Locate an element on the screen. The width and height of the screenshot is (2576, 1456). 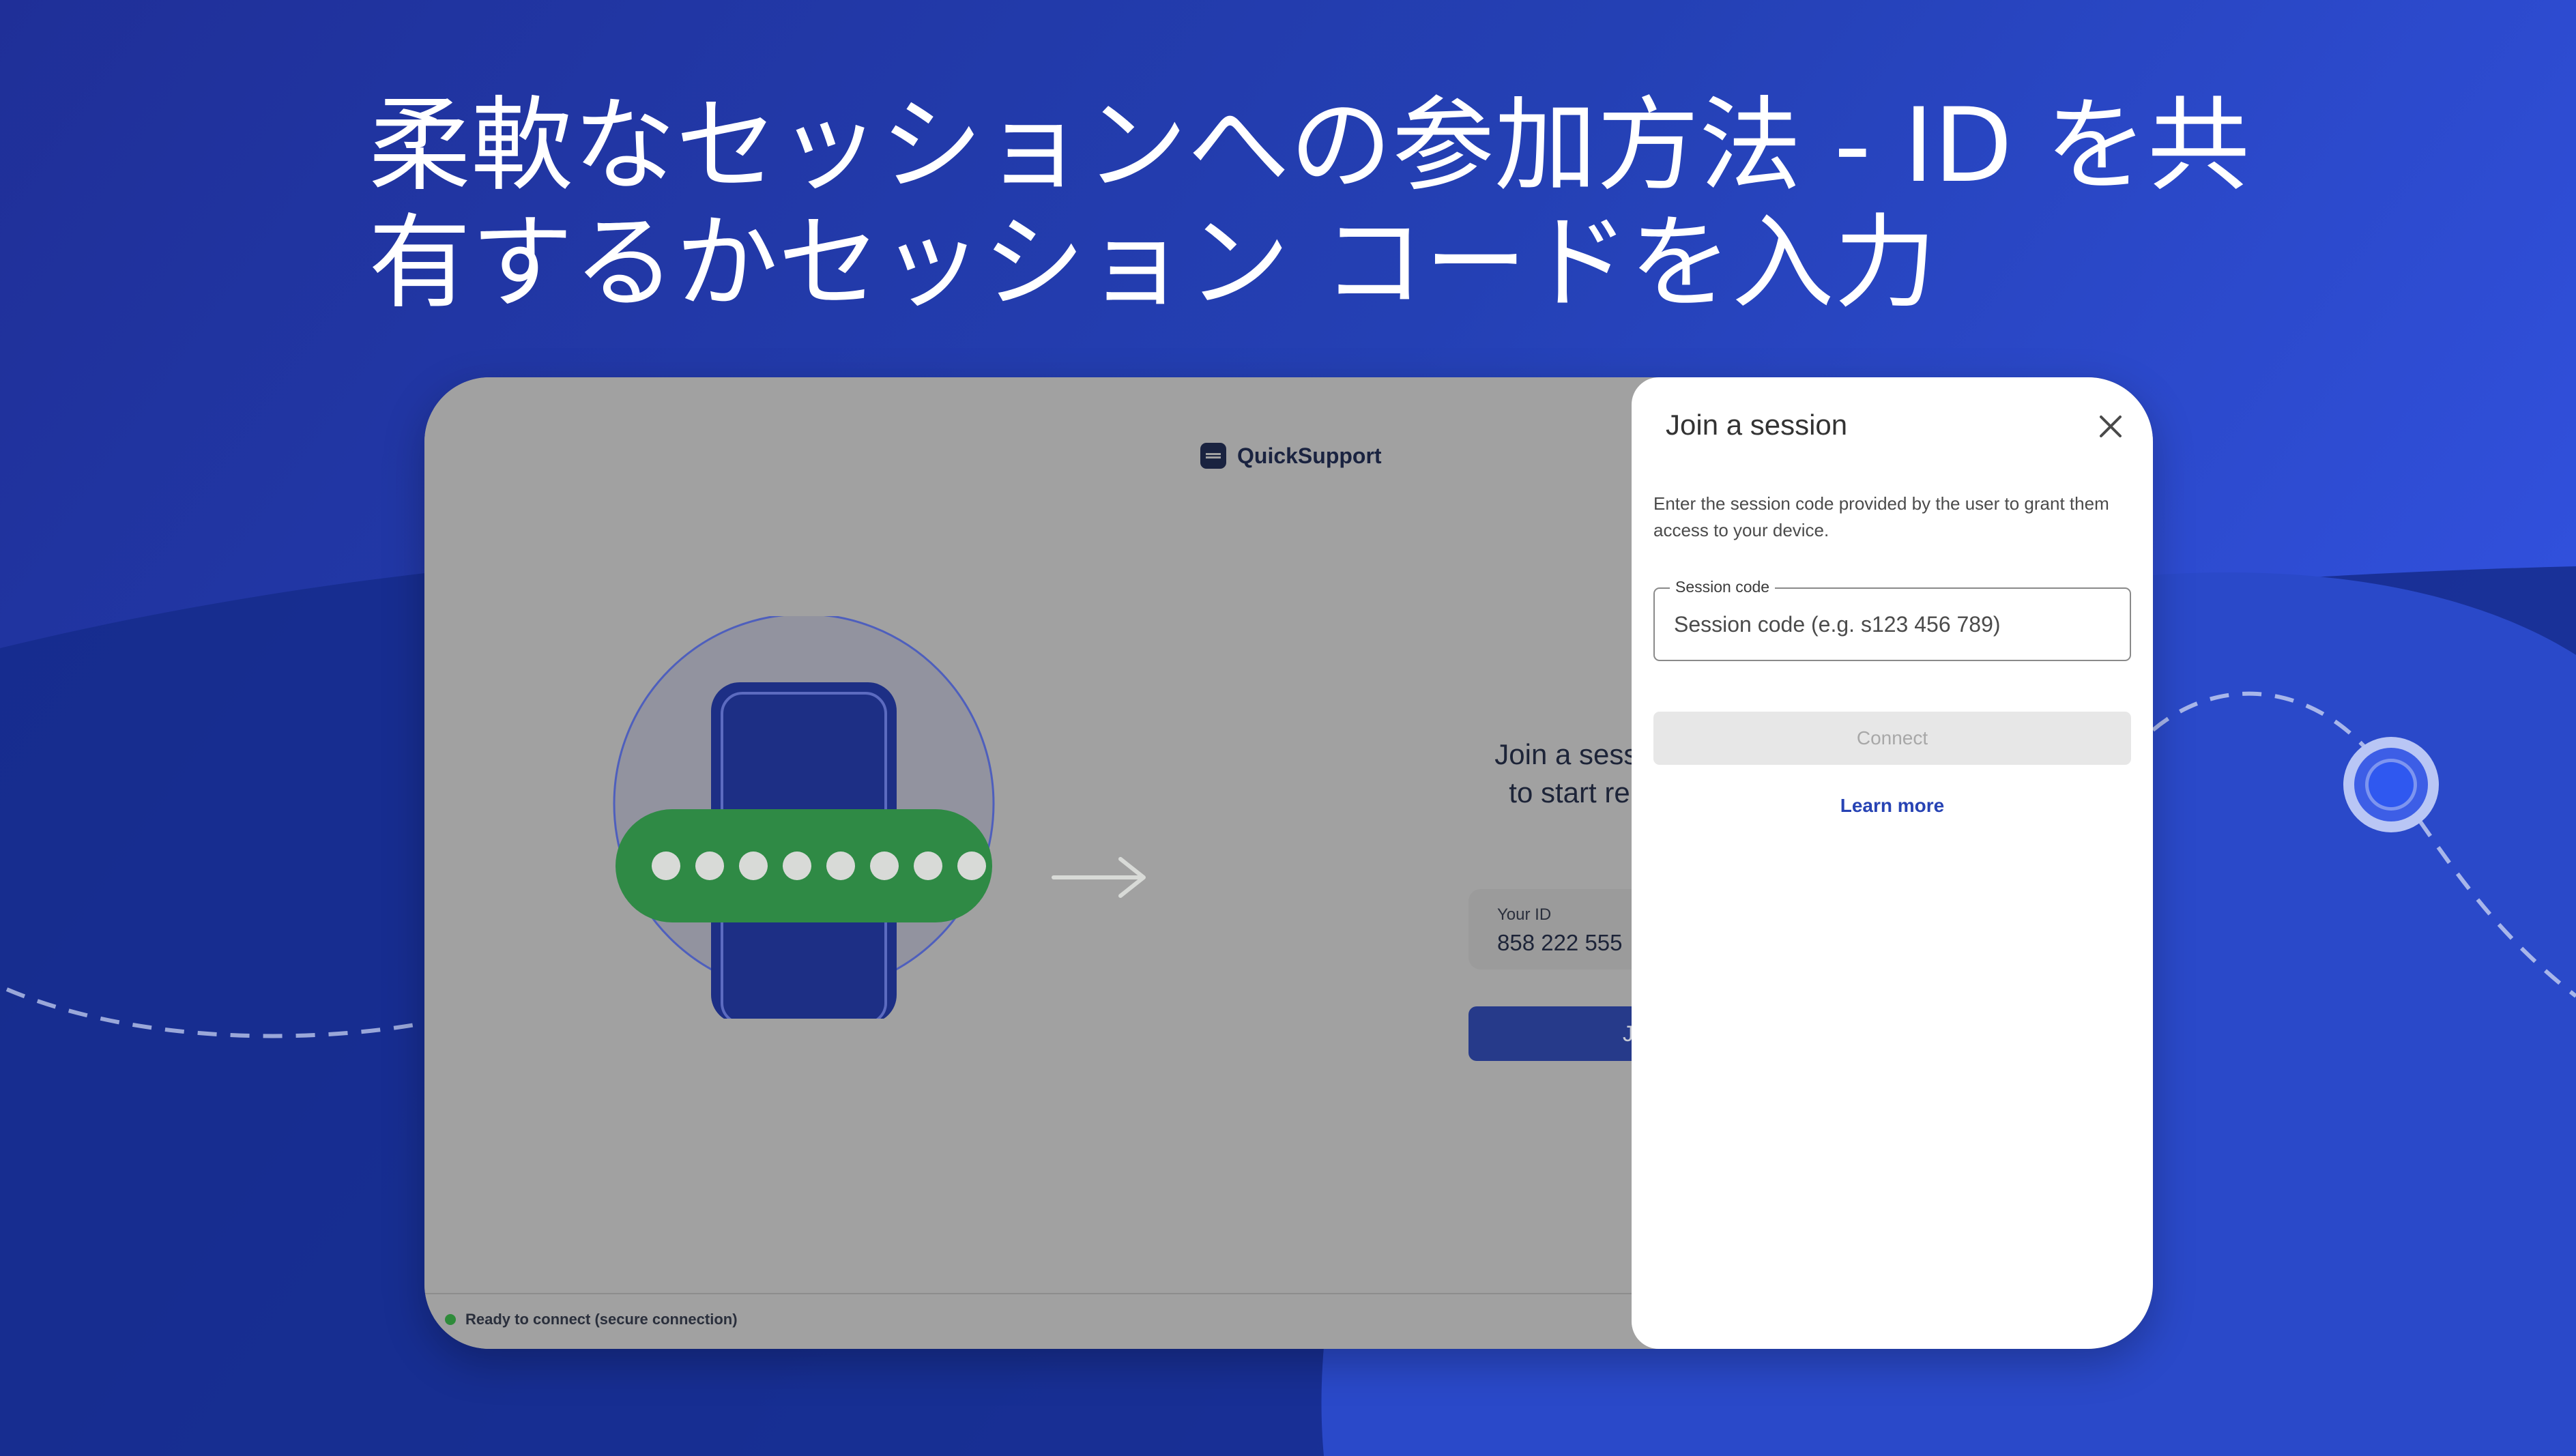
brand-name: QuickSupport is located at coordinates (1309, 455).